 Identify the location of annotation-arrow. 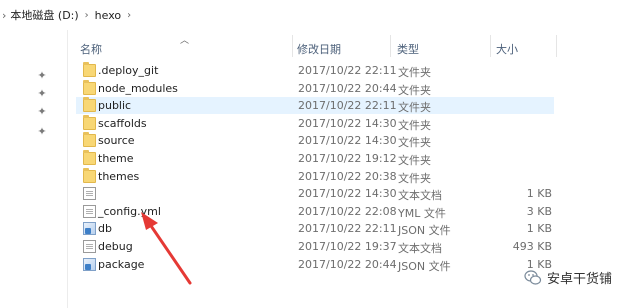
(166, 248).